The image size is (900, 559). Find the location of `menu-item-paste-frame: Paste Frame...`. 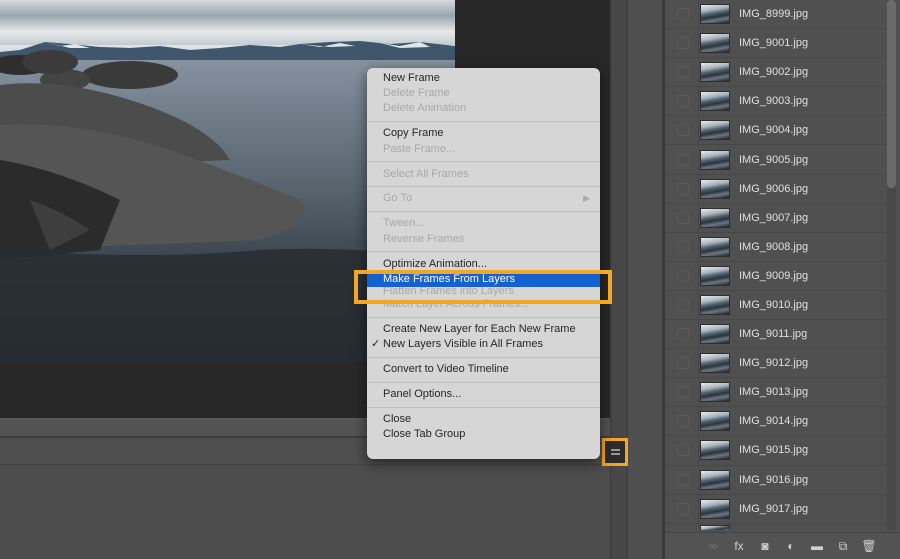

menu-item-paste-frame: Paste Frame... is located at coordinates (483, 149).